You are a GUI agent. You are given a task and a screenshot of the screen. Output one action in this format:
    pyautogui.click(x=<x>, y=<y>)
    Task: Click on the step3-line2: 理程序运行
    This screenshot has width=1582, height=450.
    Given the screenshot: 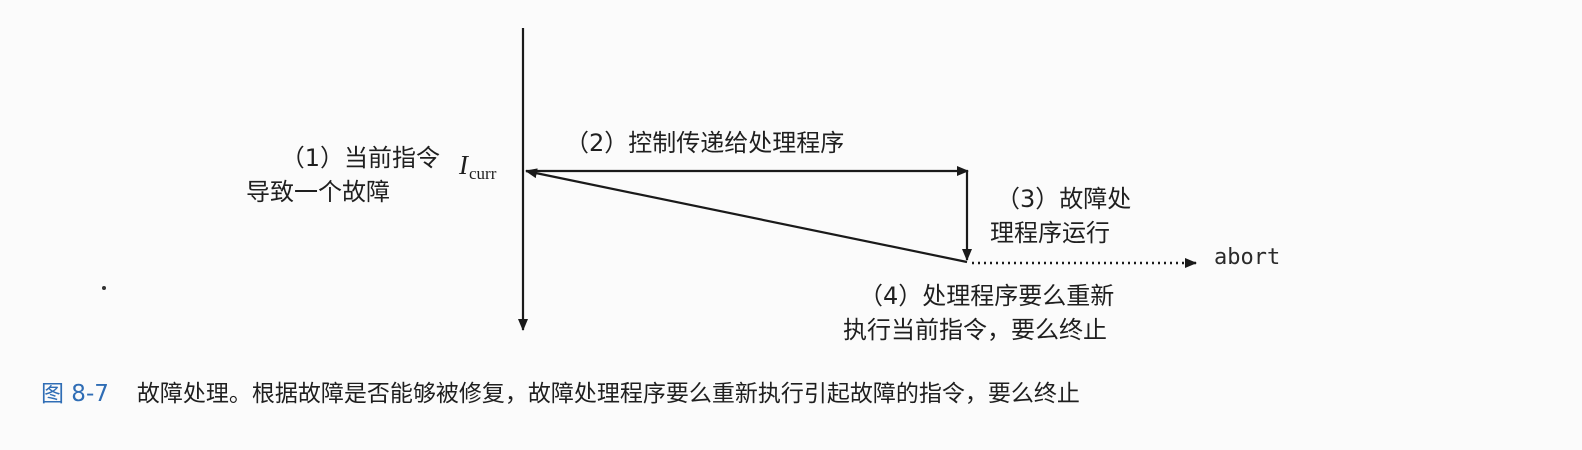 What is the action you would take?
    pyautogui.click(x=1050, y=233)
    